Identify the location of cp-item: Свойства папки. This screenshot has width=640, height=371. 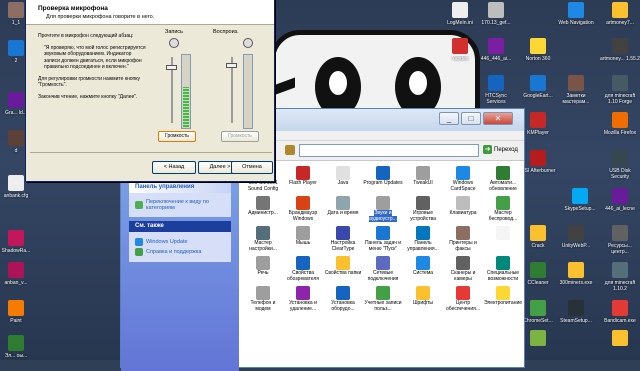
(343, 270).